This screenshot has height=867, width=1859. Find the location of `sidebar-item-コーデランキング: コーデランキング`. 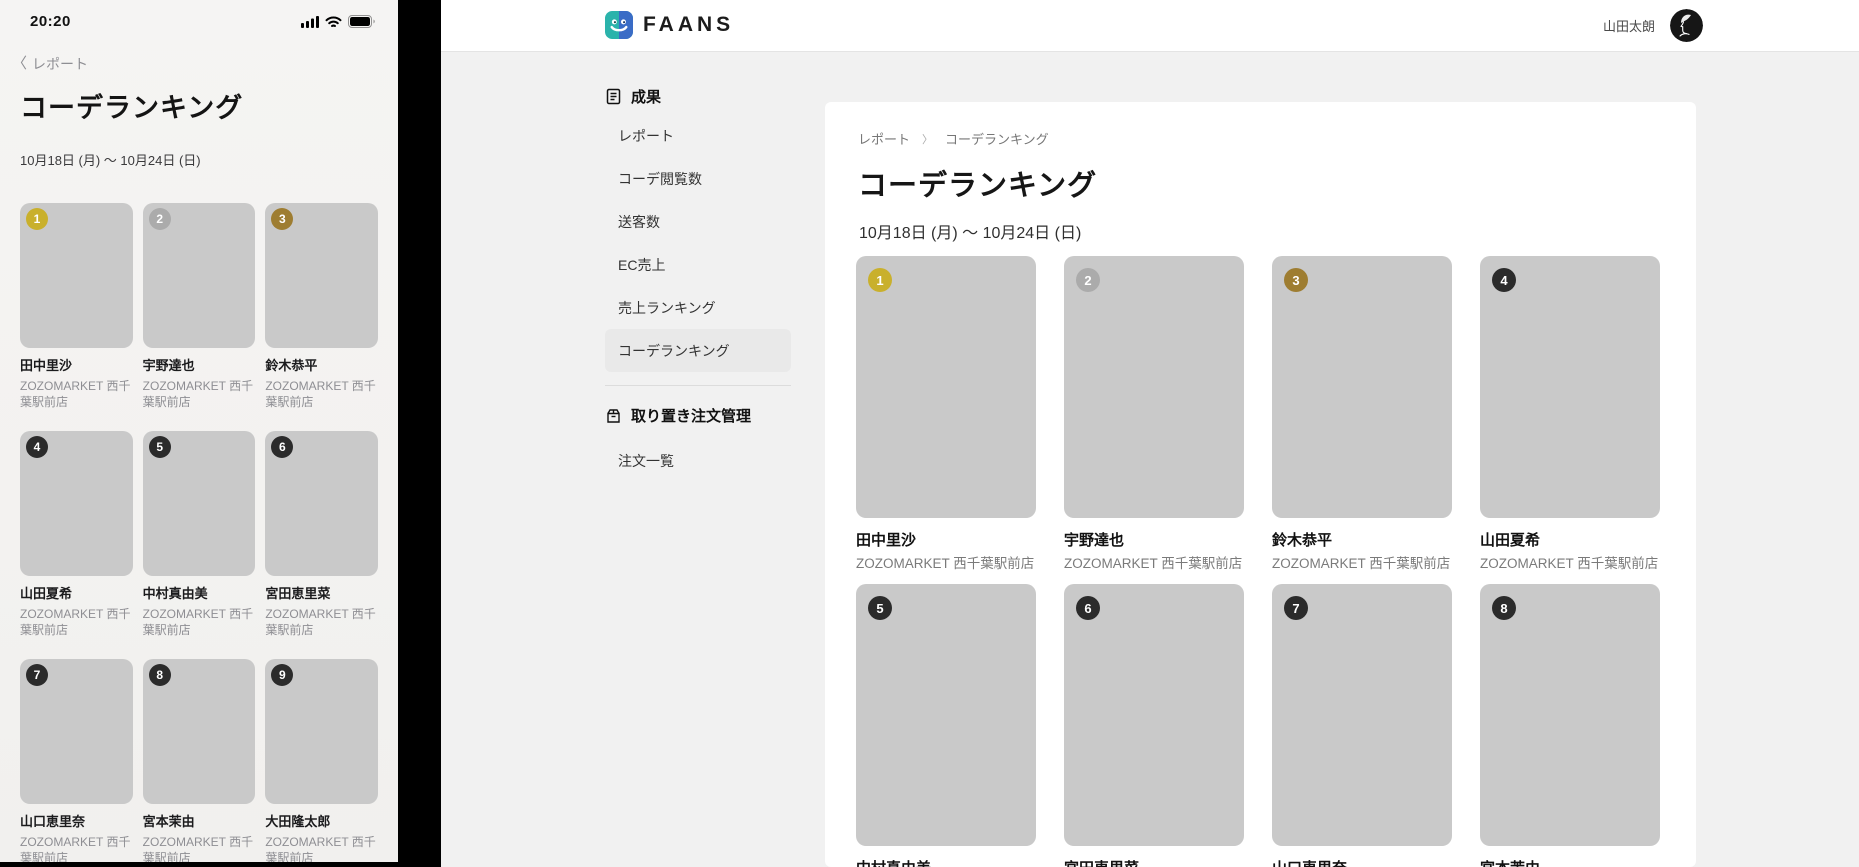

sidebar-item-コーデランキング: コーデランキング is located at coordinates (698, 350).